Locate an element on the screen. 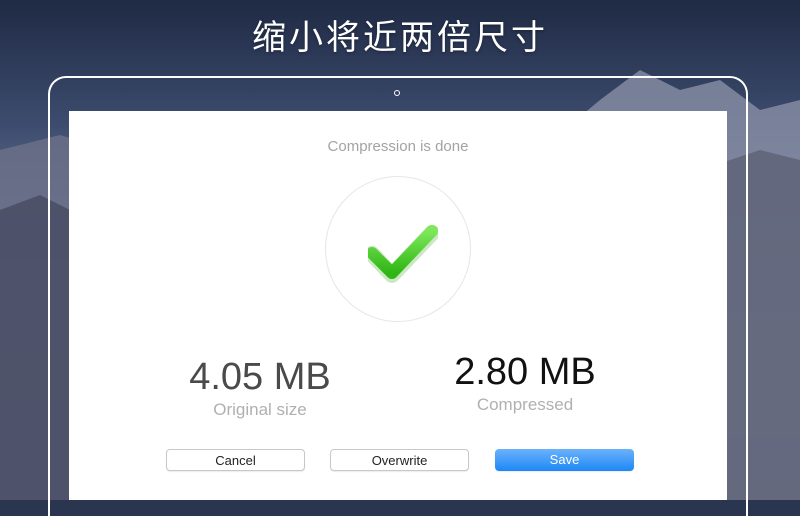 This screenshot has width=800, height=516. headline: 缩小将近两倍尺寸 is located at coordinates (400, 38).